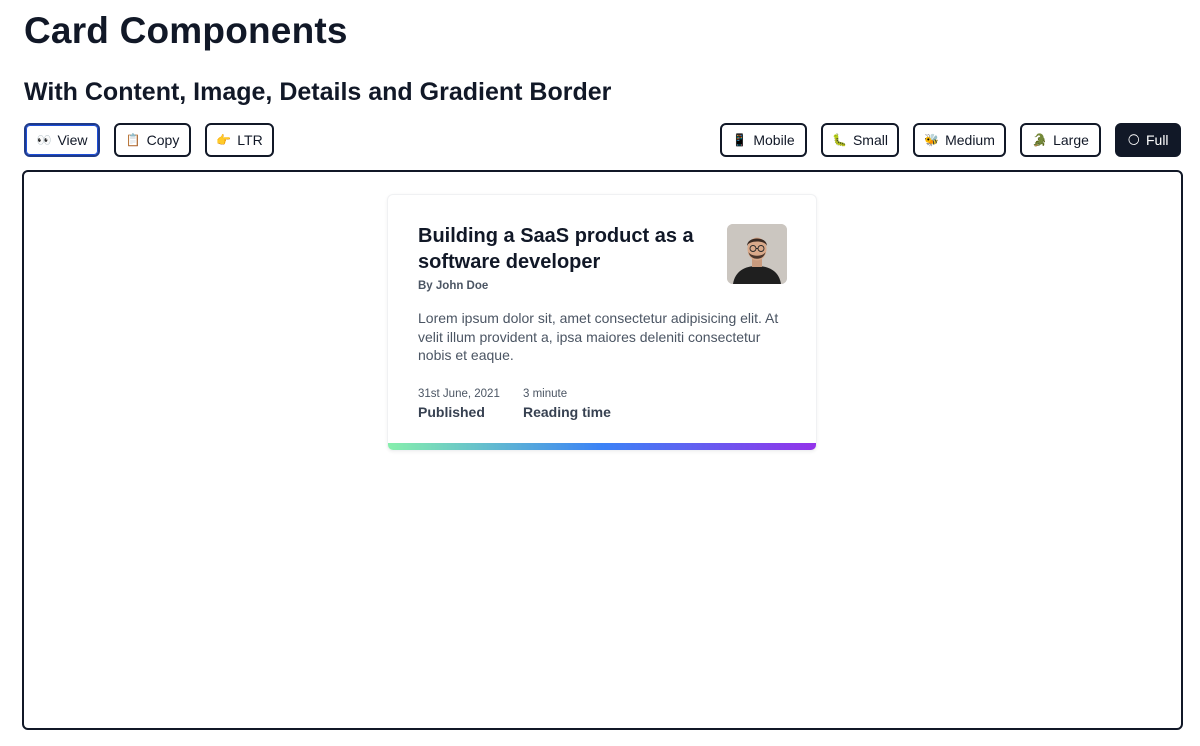  What do you see at coordinates (453, 286) in the screenshot?
I see `card-author: By John Doe` at bounding box center [453, 286].